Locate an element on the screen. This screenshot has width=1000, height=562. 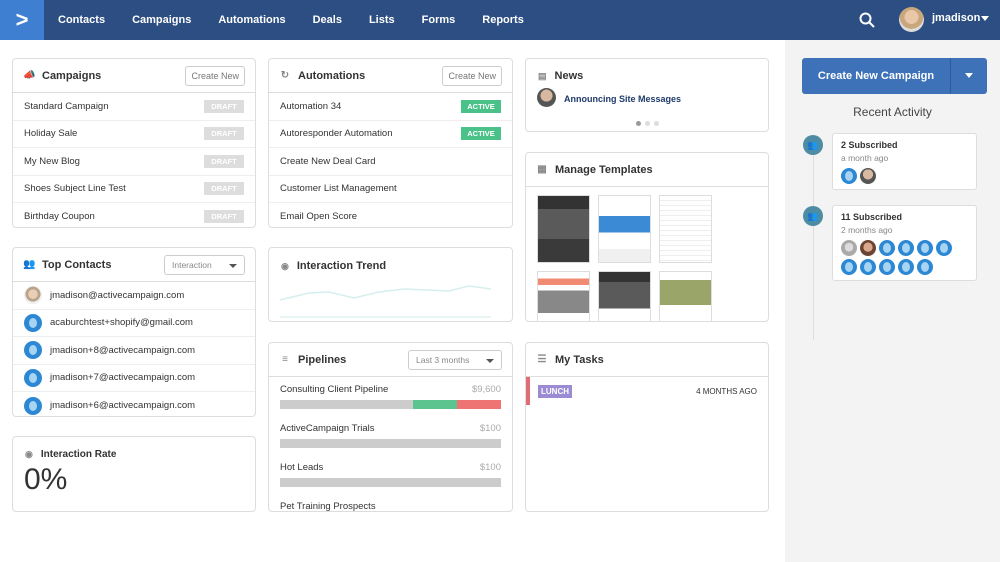
card-title: News is located at coordinates (569, 76).